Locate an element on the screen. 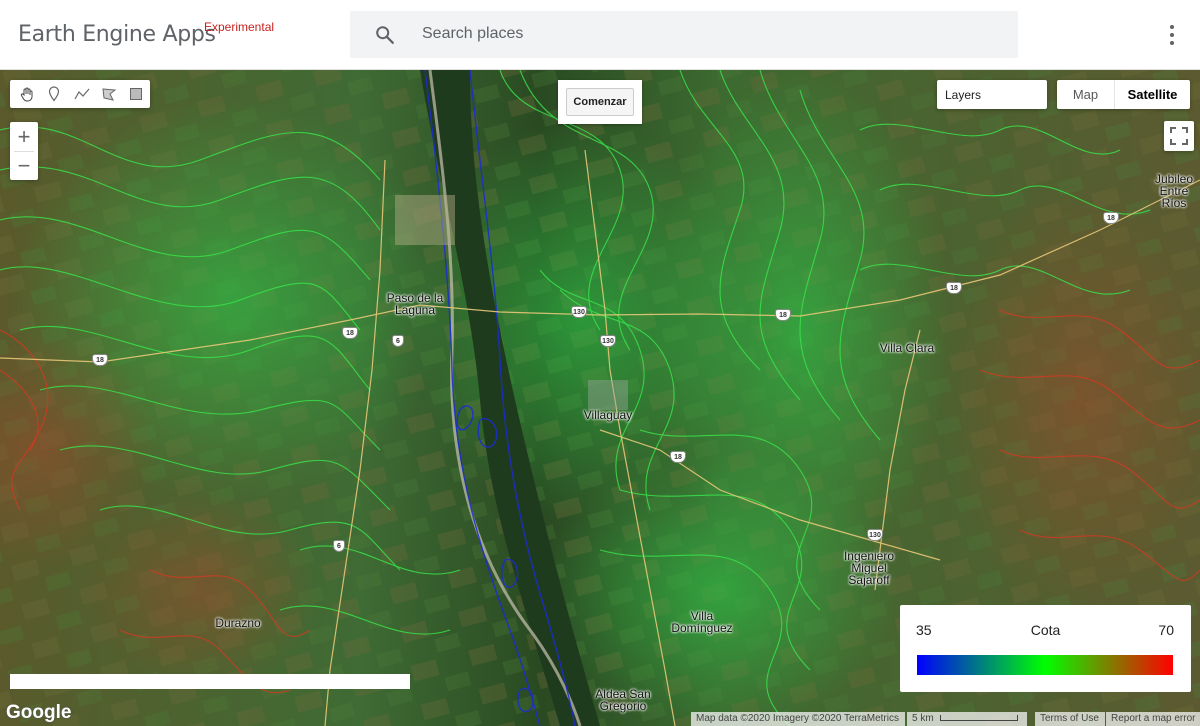  terms-of-use-link: Terms of Use is located at coordinates (1070, 719).